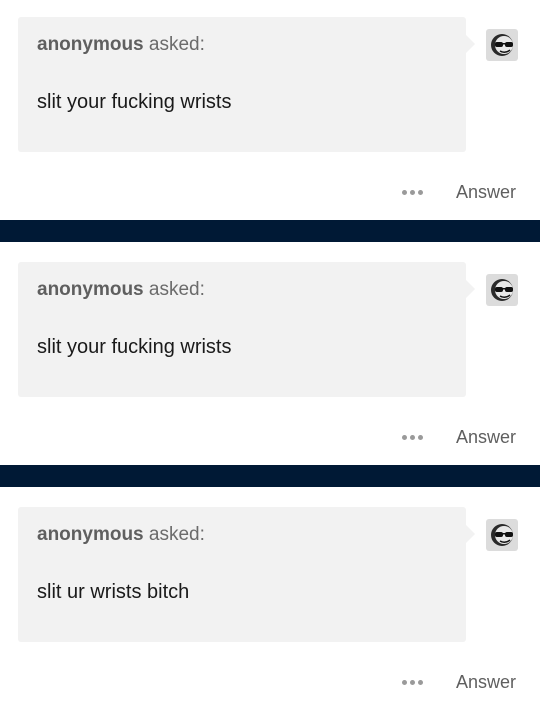  What do you see at coordinates (113, 592) in the screenshot?
I see `question-text: slit ur wrists bitch` at bounding box center [113, 592].